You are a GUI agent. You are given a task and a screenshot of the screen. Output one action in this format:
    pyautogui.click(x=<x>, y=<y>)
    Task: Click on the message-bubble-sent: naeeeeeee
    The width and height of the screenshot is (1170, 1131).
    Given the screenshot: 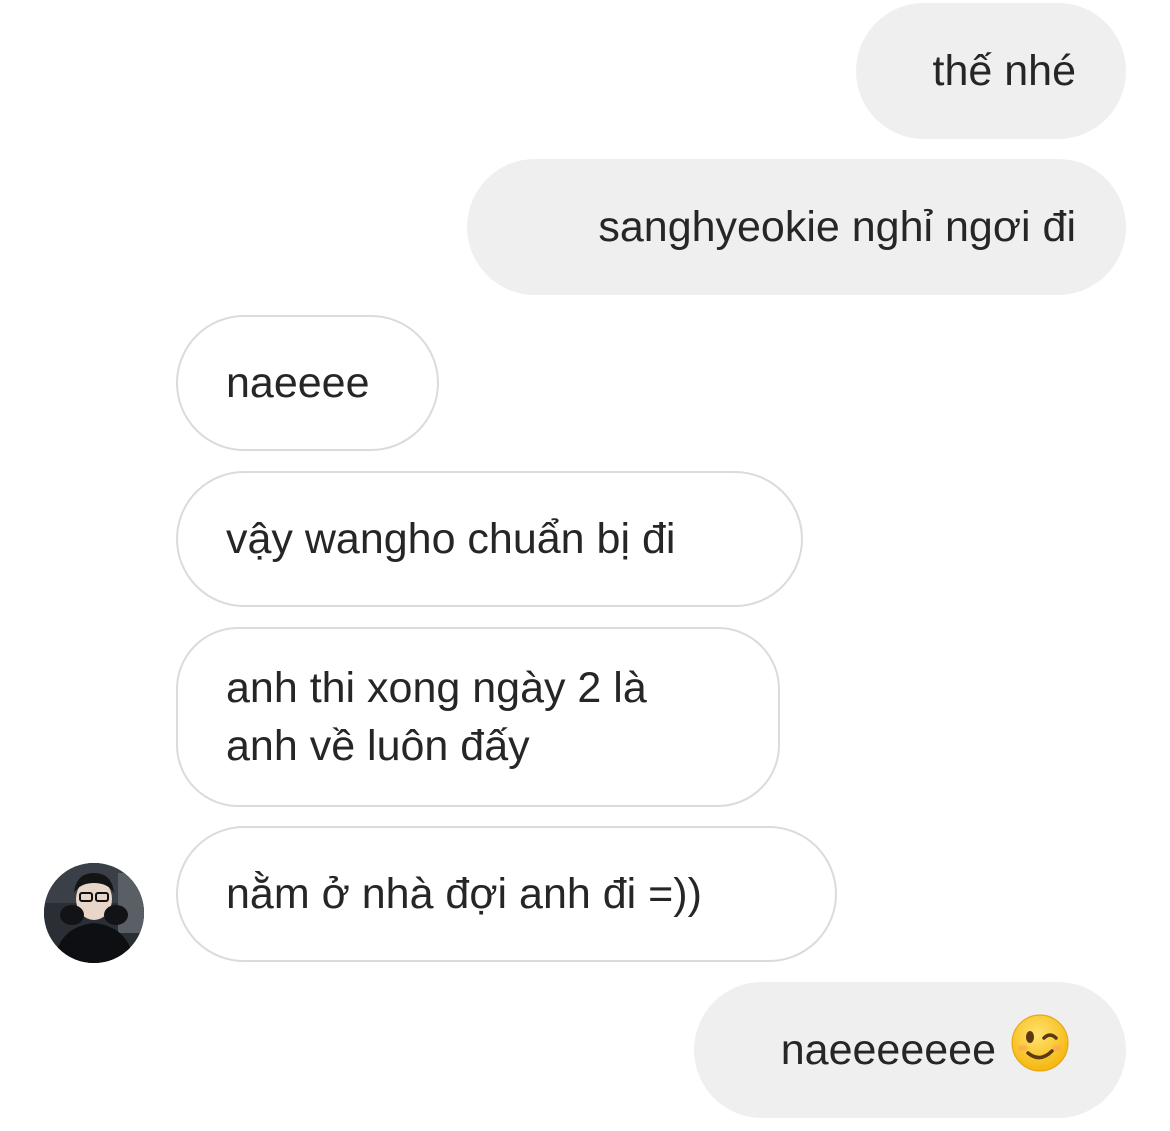 What is the action you would take?
    pyautogui.click(x=910, y=1050)
    